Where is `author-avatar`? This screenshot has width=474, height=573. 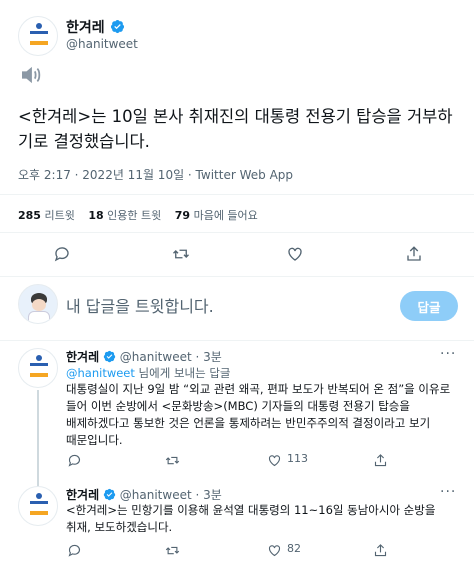
author-avatar is located at coordinates (38, 36).